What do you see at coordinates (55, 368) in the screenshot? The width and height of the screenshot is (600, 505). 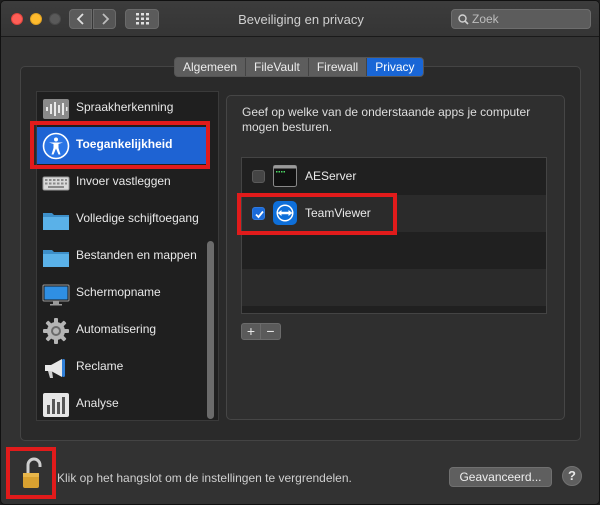 I see `megaphone-icon` at bounding box center [55, 368].